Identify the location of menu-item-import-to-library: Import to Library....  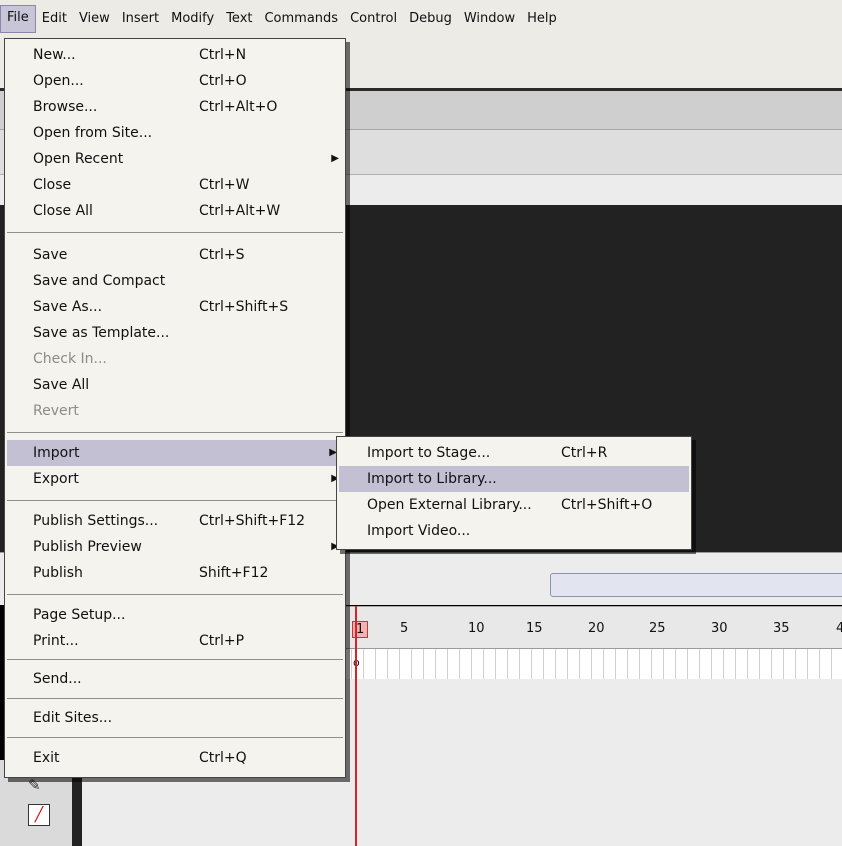
(514, 479).